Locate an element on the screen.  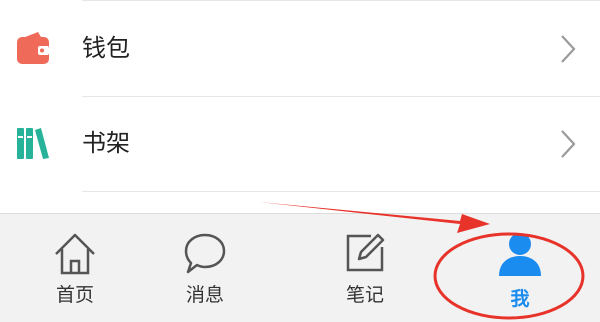
menu-item-label: 钱包 is located at coordinates (106, 48).